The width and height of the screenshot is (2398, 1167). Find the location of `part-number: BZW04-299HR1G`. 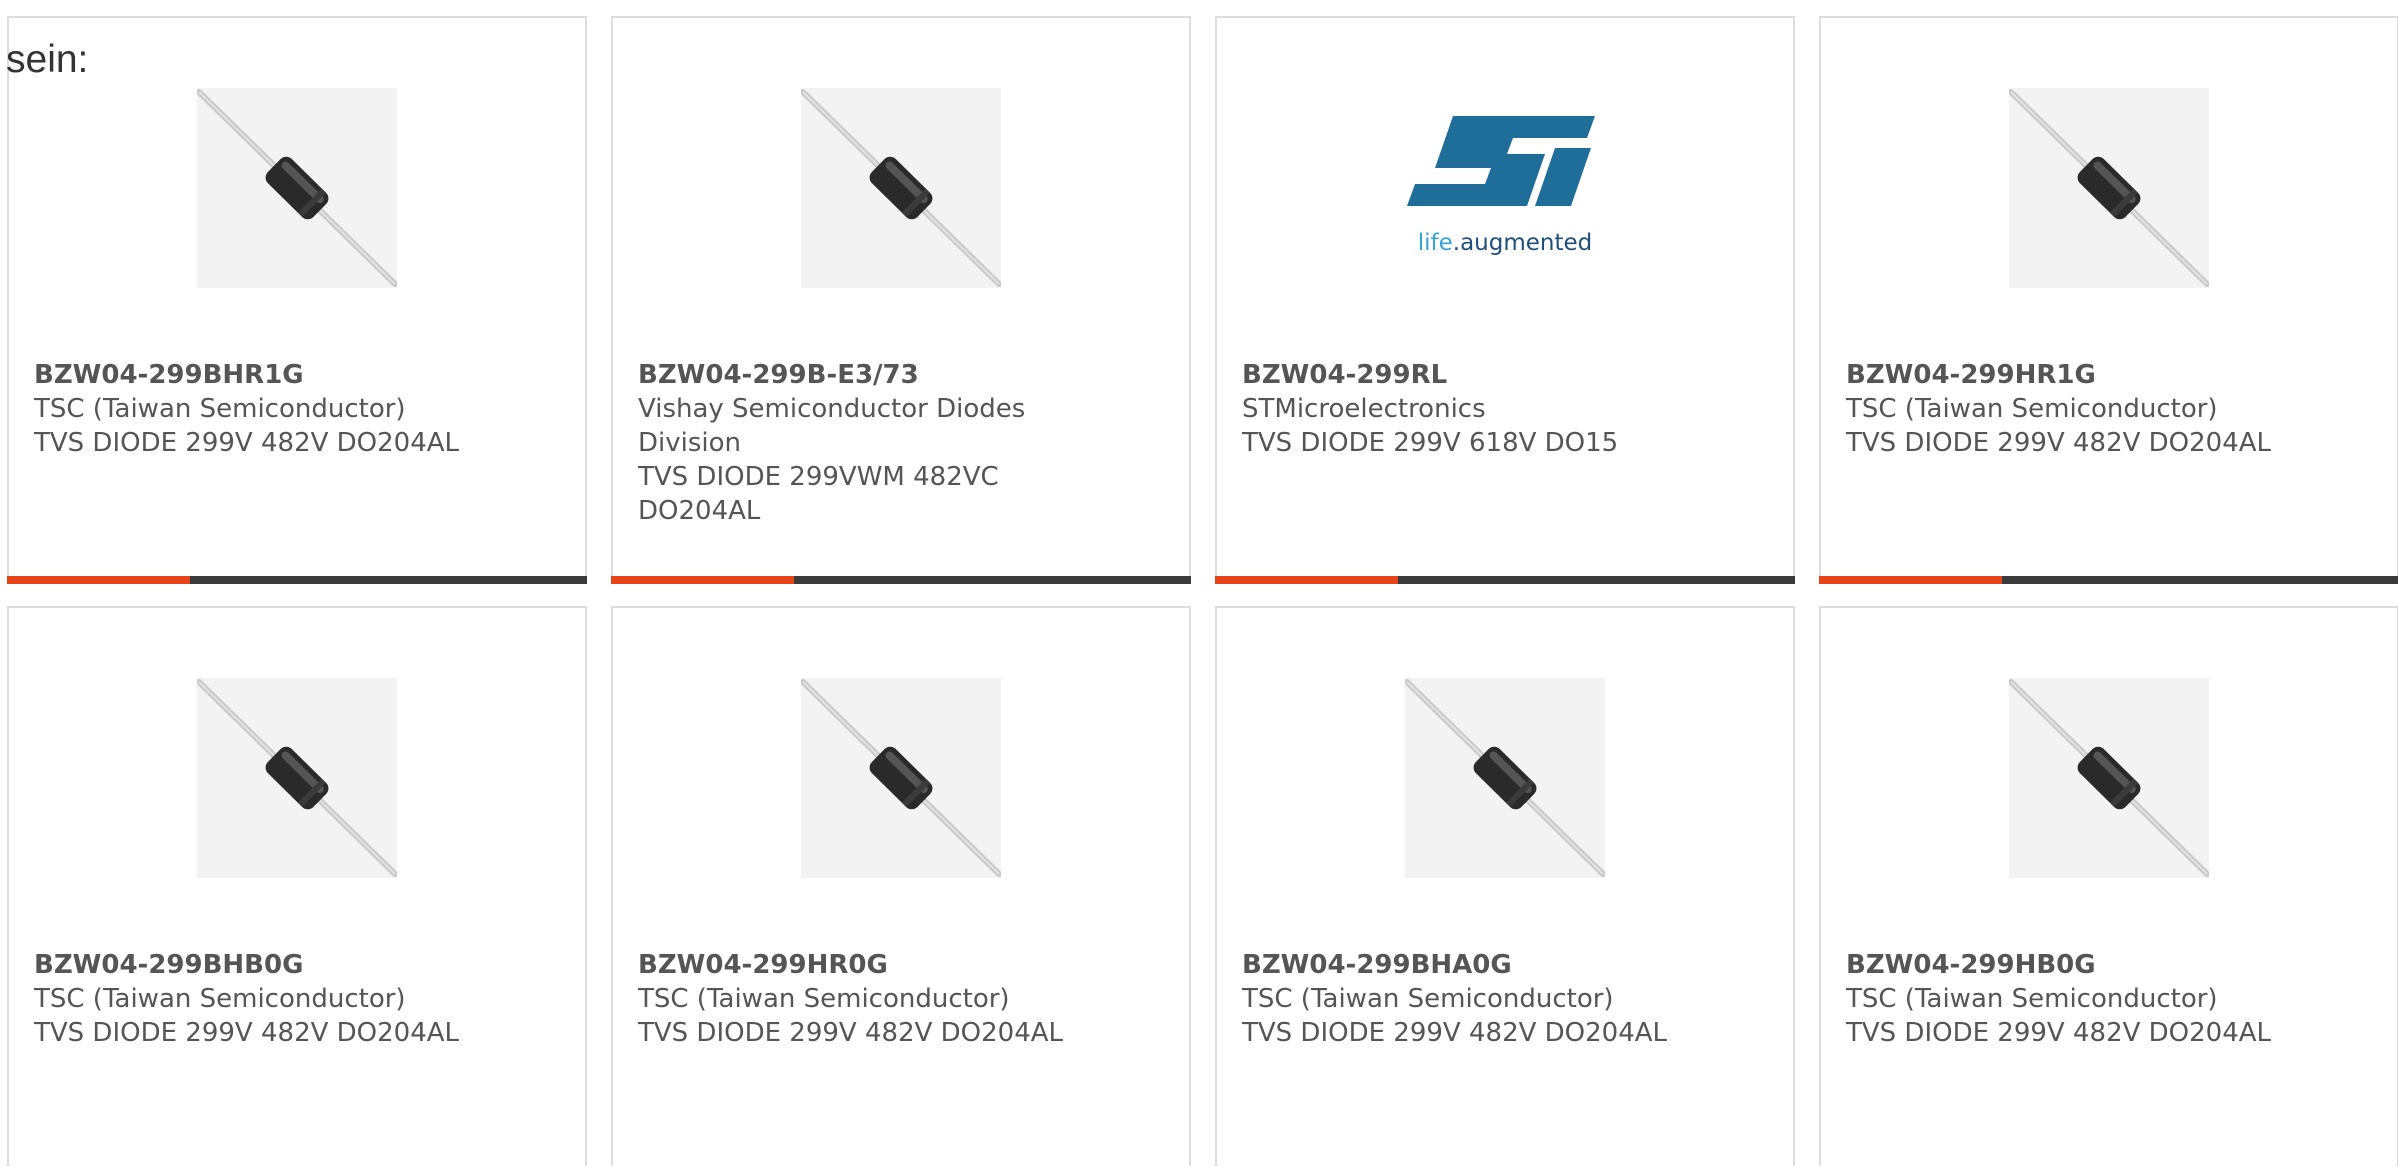

part-number: BZW04-299HR1G is located at coordinates (2086, 375).